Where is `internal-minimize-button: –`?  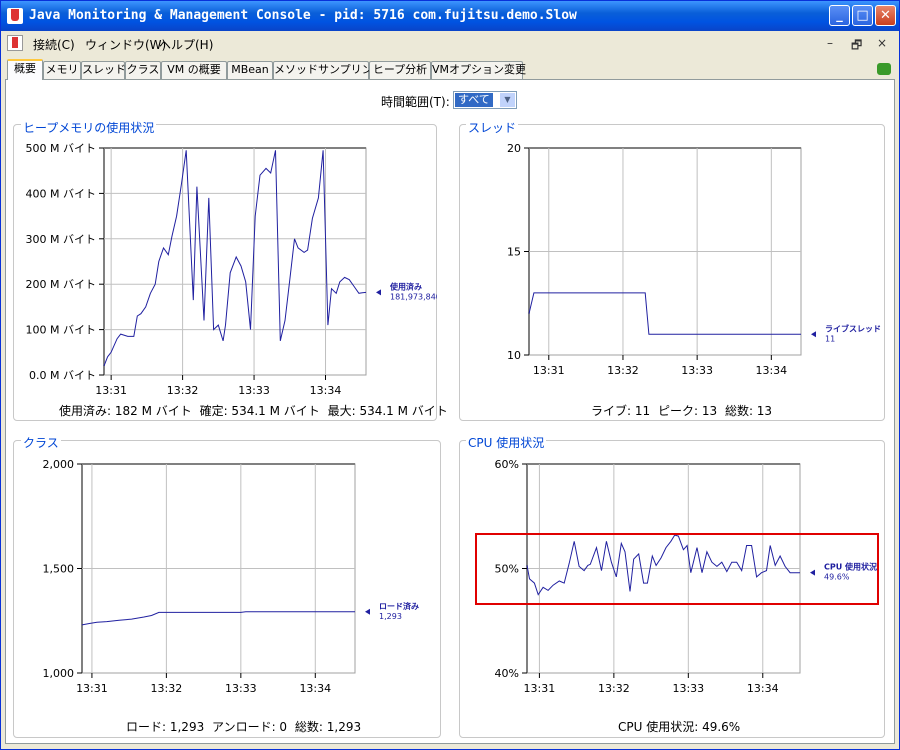 internal-minimize-button: – is located at coordinates (830, 43).